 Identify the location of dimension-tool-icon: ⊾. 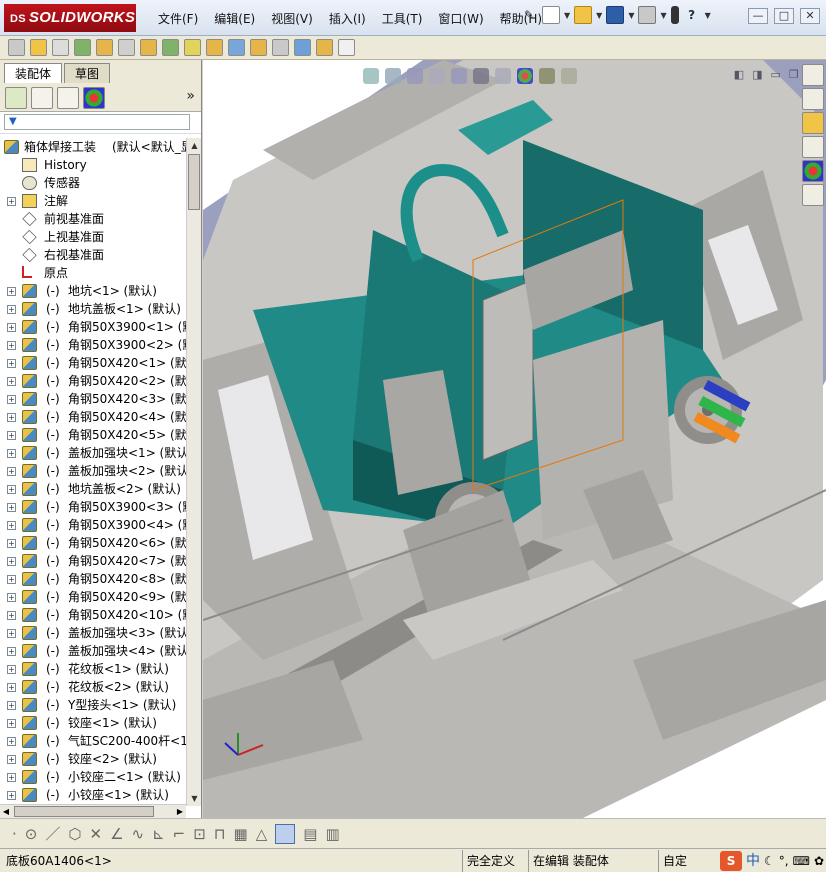
(158, 834).